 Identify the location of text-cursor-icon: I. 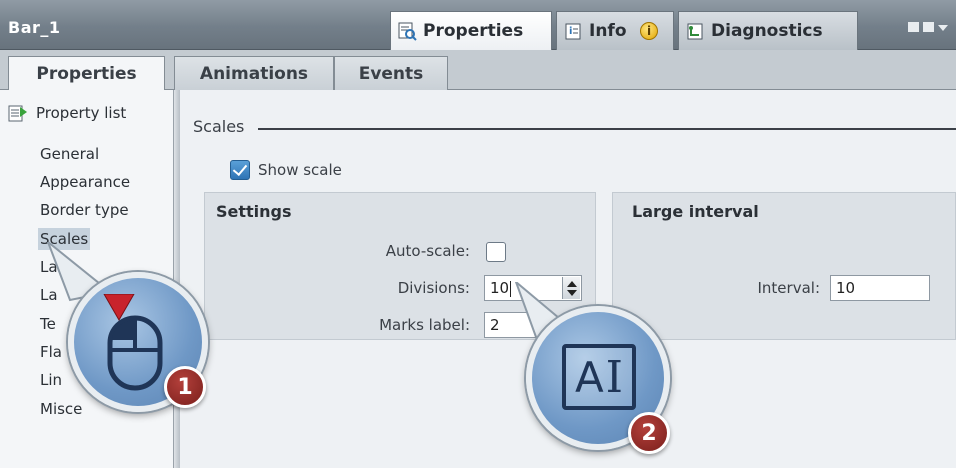
(614, 377).